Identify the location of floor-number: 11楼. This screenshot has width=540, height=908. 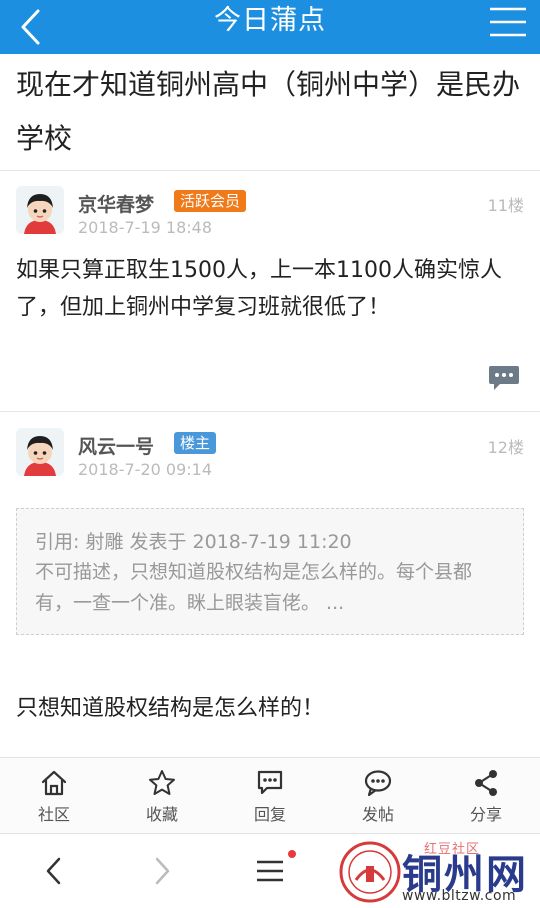
(505, 205).